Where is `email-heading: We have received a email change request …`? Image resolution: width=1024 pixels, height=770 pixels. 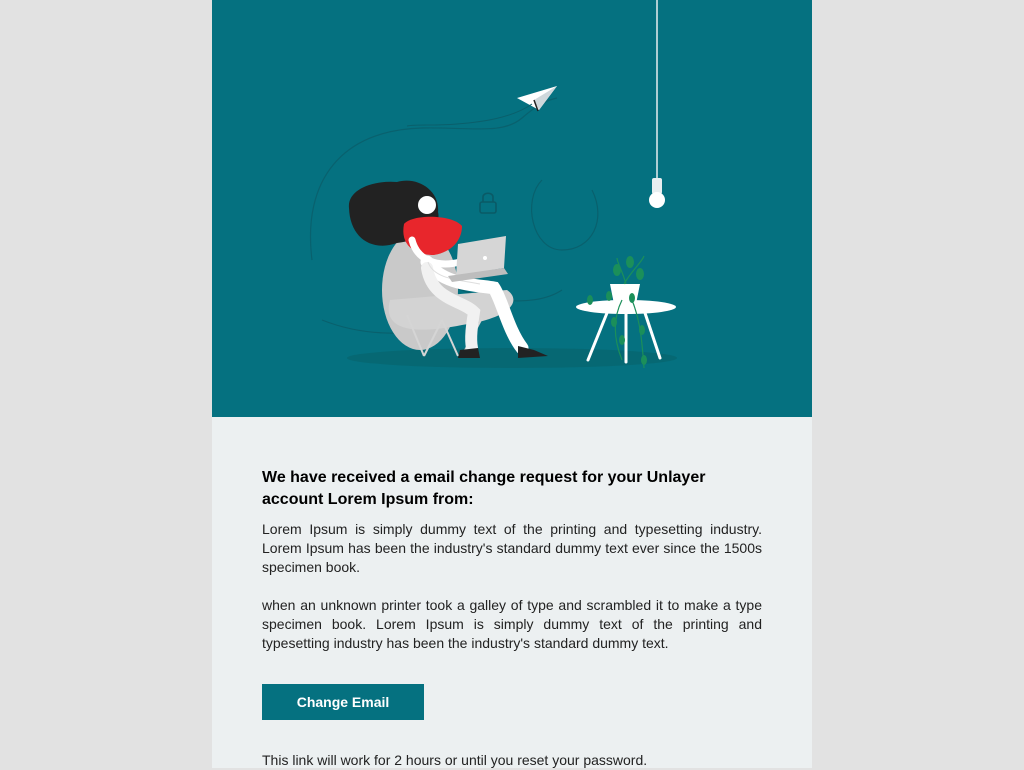
email-heading: We have received a email change request … is located at coordinates (484, 488).